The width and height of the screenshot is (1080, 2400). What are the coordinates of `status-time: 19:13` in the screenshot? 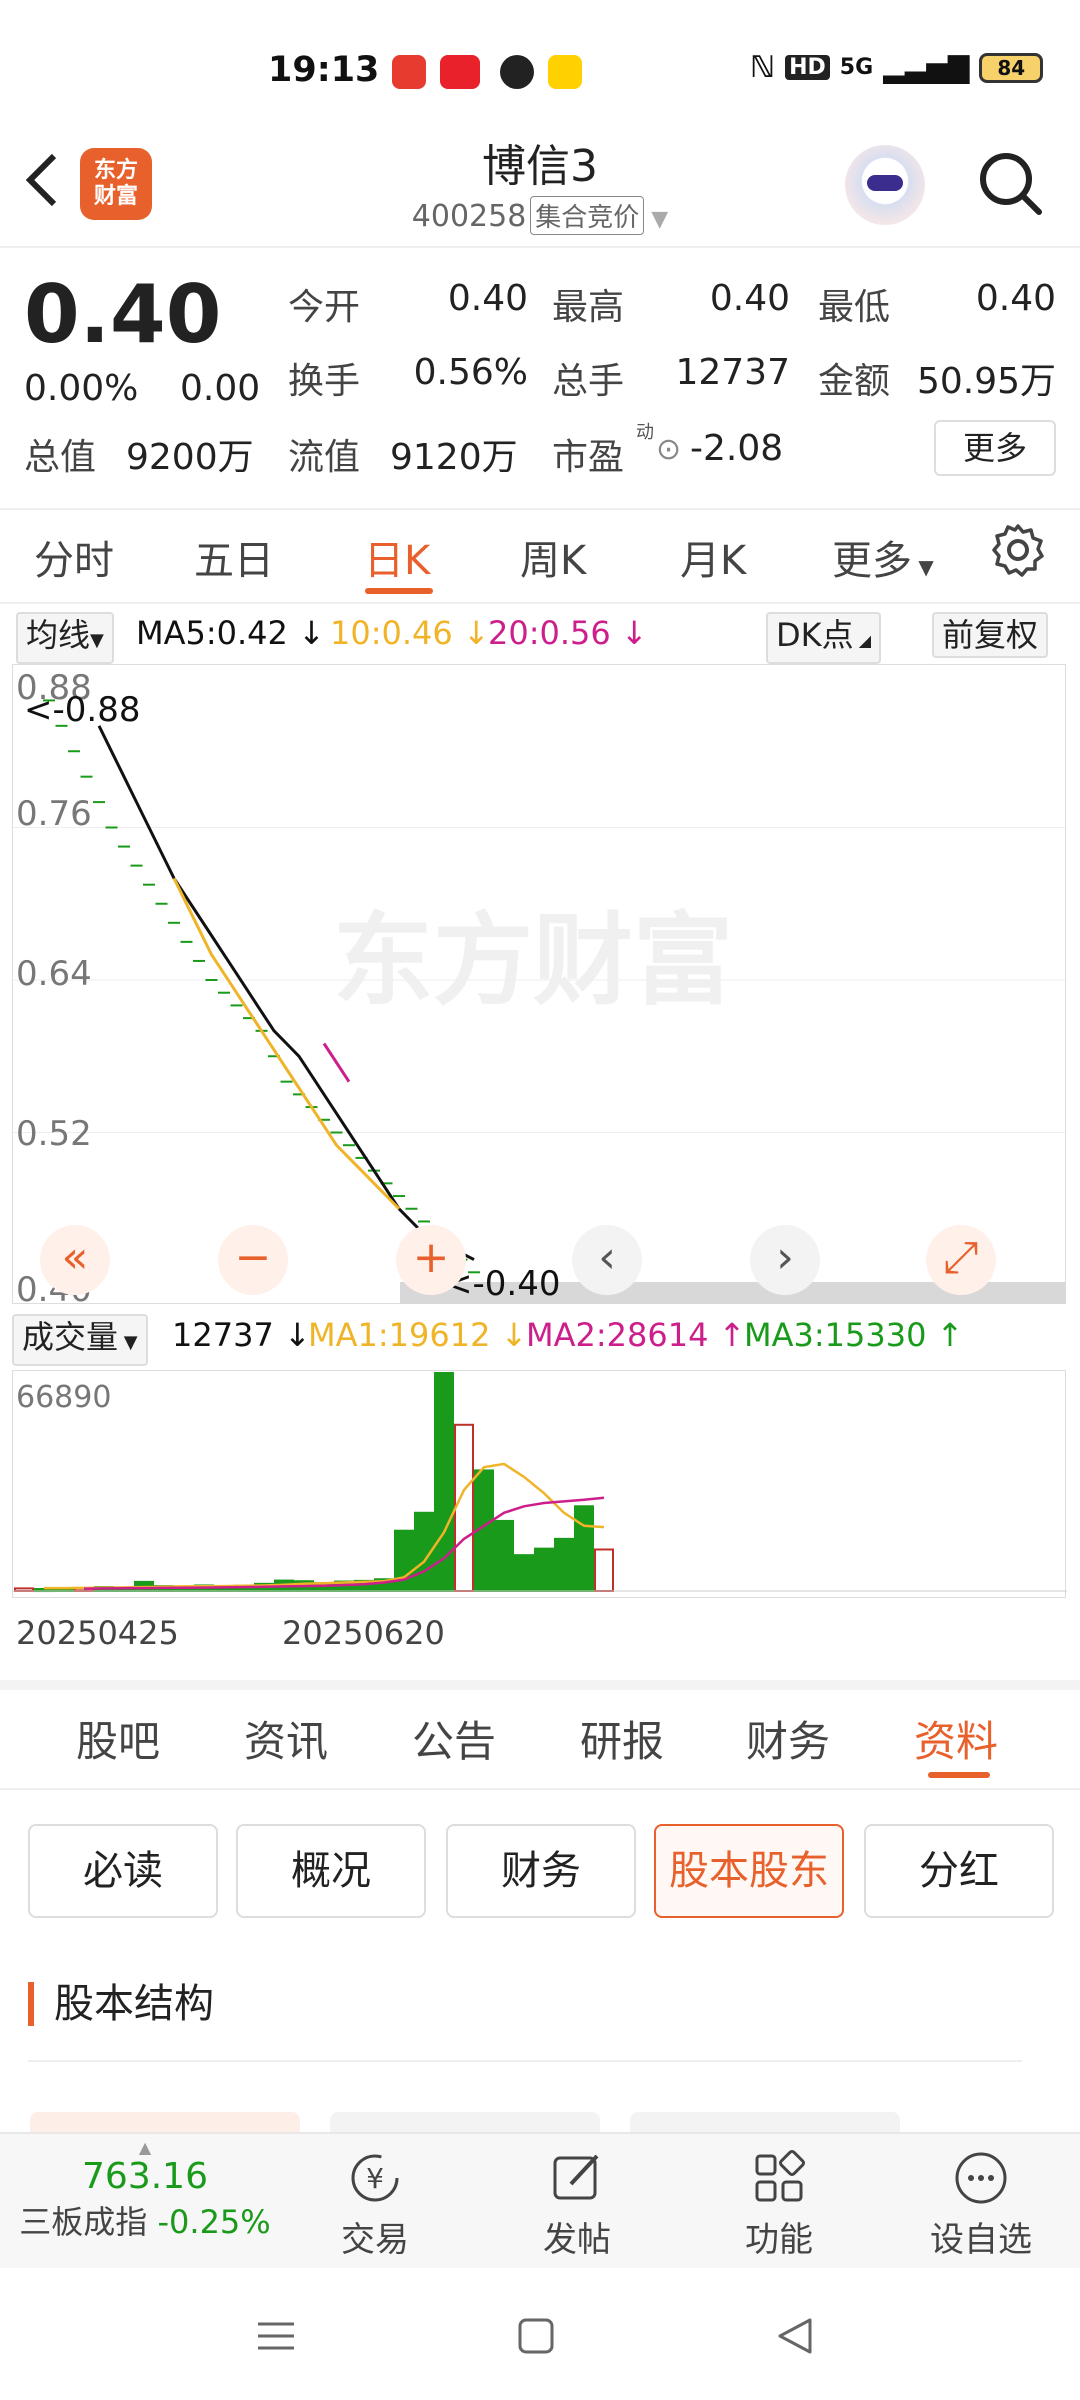 It's located at (324, 70).